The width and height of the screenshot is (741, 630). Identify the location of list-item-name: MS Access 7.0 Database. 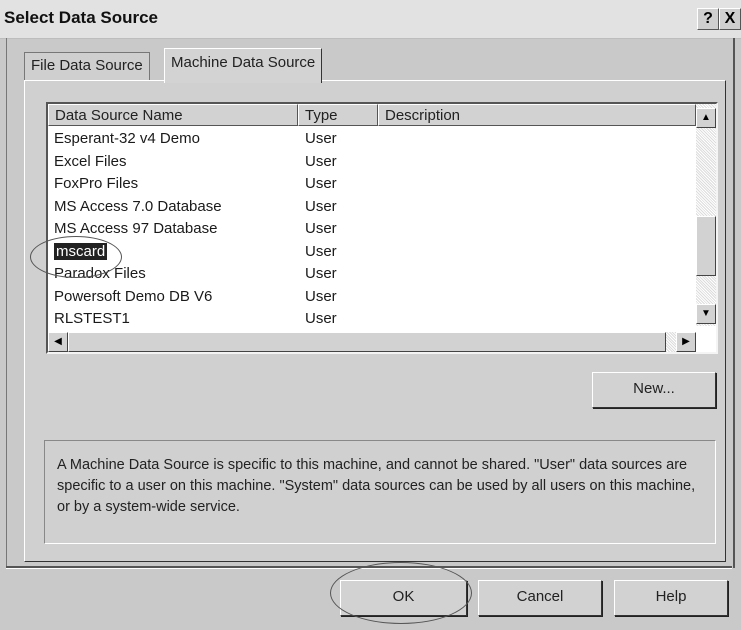
(138, 207).